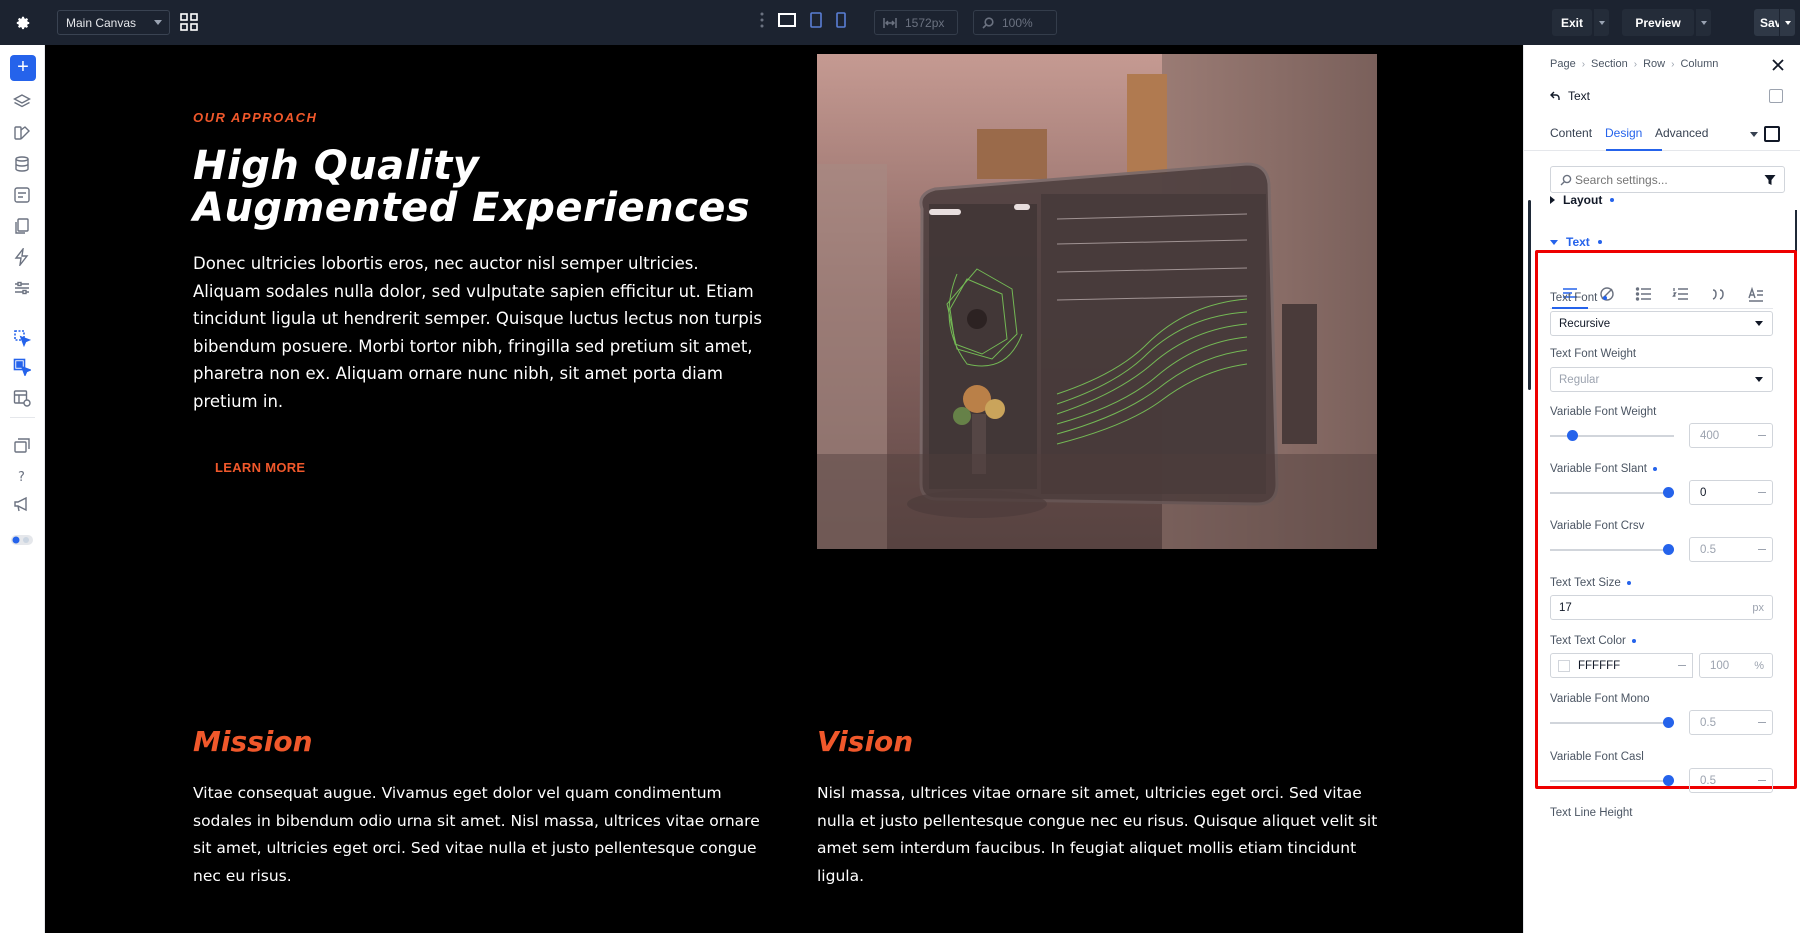  I want to click on preview-button: Preview, so click(1658, 22).